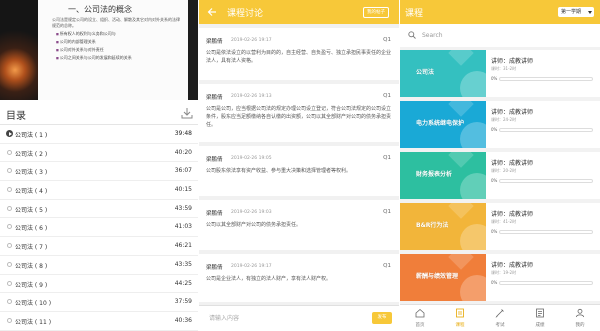 The image size is (600, 331). What do you see at coordinates (251, 96) in the screenshot?
I see `comment-time: 2019-02-26 19:13` at bounding box center [251, 96].